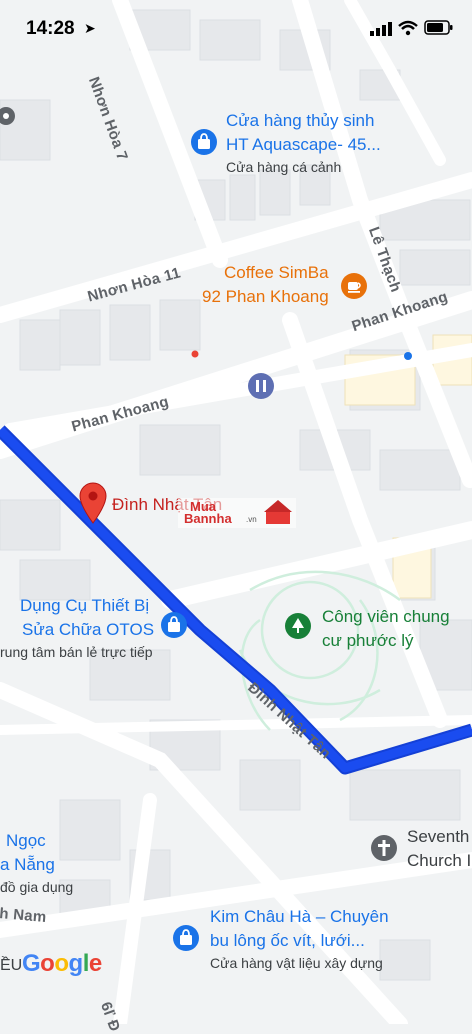 The height and width of the screenshot is (1034, 472). I want to click on aquascape-name-1: Cửa hàng thủy sinh, so click(300, 120).